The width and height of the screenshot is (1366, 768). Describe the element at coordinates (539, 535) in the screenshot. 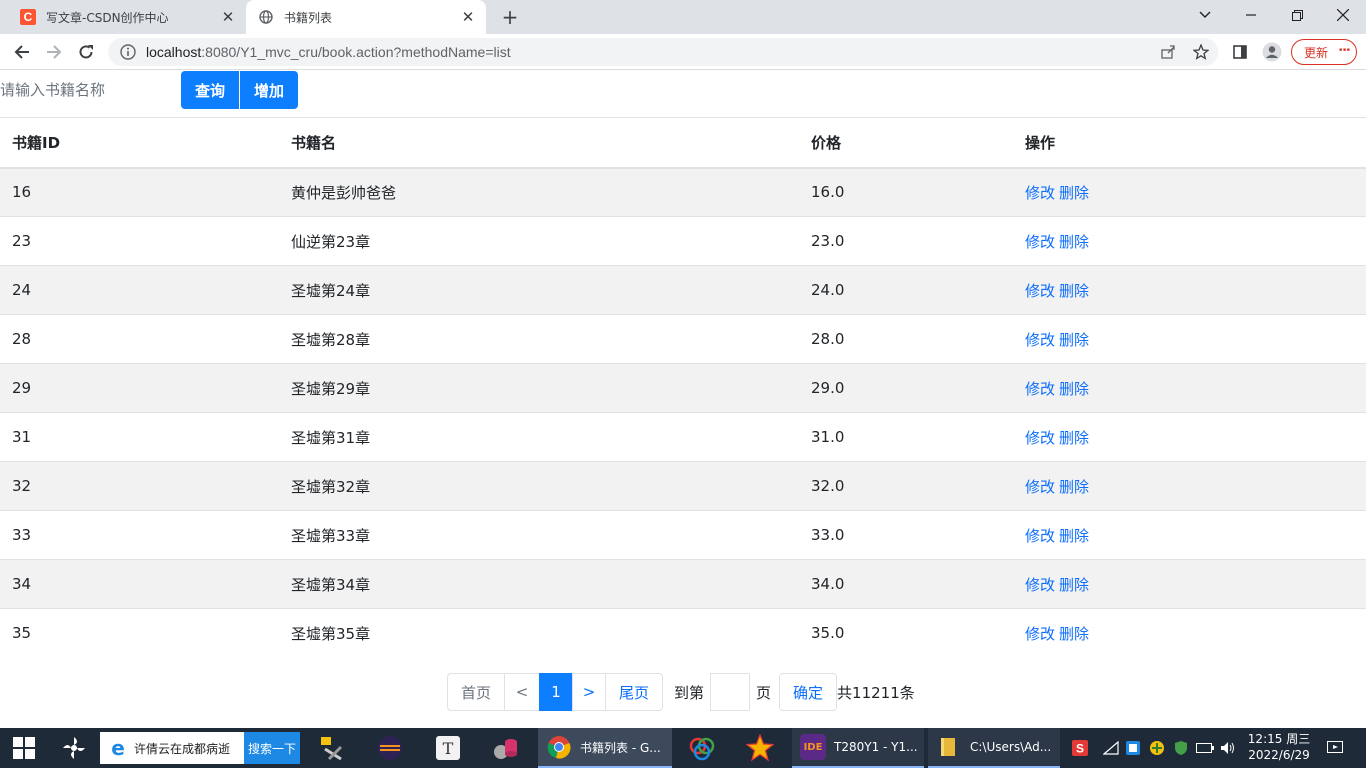

I see `book-name-cell: 圣墟第33章` at that location.